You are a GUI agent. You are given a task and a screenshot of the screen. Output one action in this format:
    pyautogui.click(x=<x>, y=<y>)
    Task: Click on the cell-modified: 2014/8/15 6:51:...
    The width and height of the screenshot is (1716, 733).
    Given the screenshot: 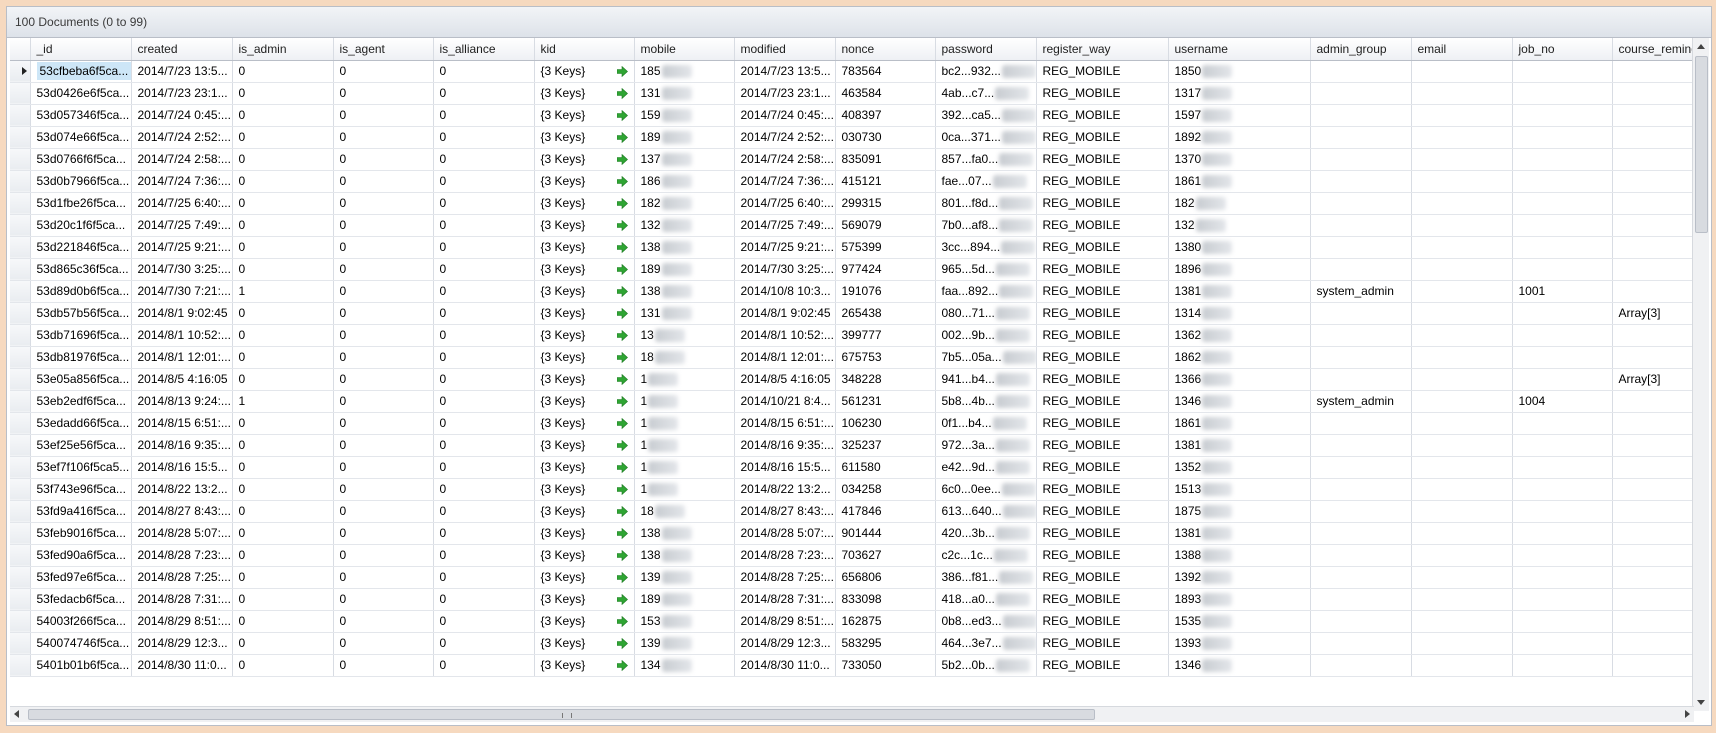 What is the action you would take?
    pyautogui.click(x=785, y=423)
    